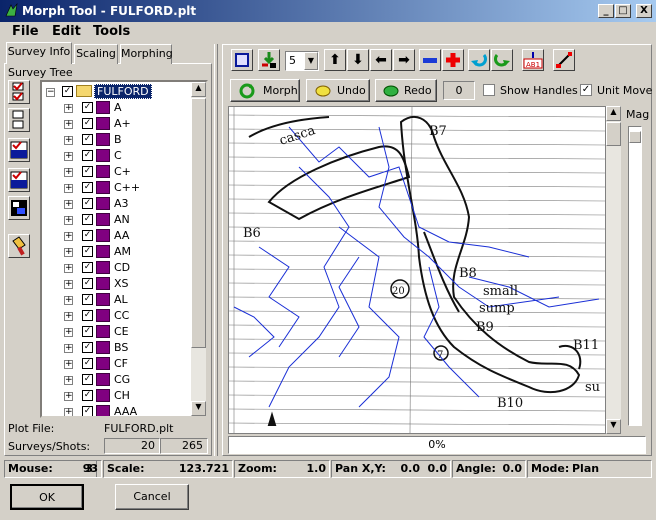 This screenshot has height=520, width=656. Describe the element at coordinates (146, 54) in the screenshot. I see `tab-morphing: Morphing` at that location.